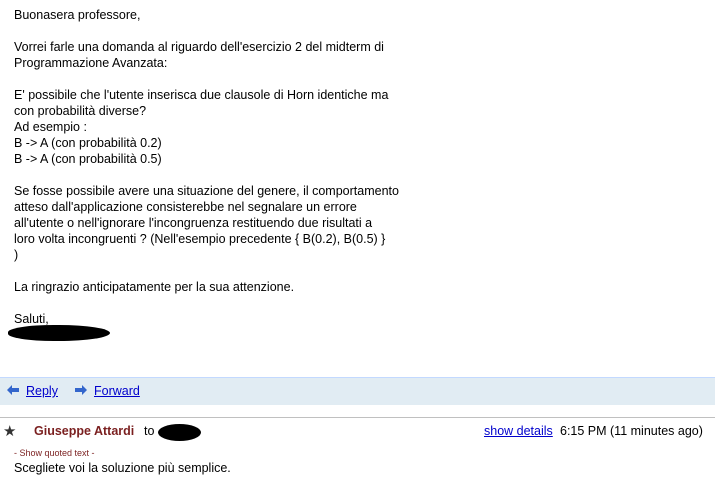 The width and height of the screenshot is (715, 482). I want to click on body-line: B -> A (con probabilità 0.5), so click(88, 159).